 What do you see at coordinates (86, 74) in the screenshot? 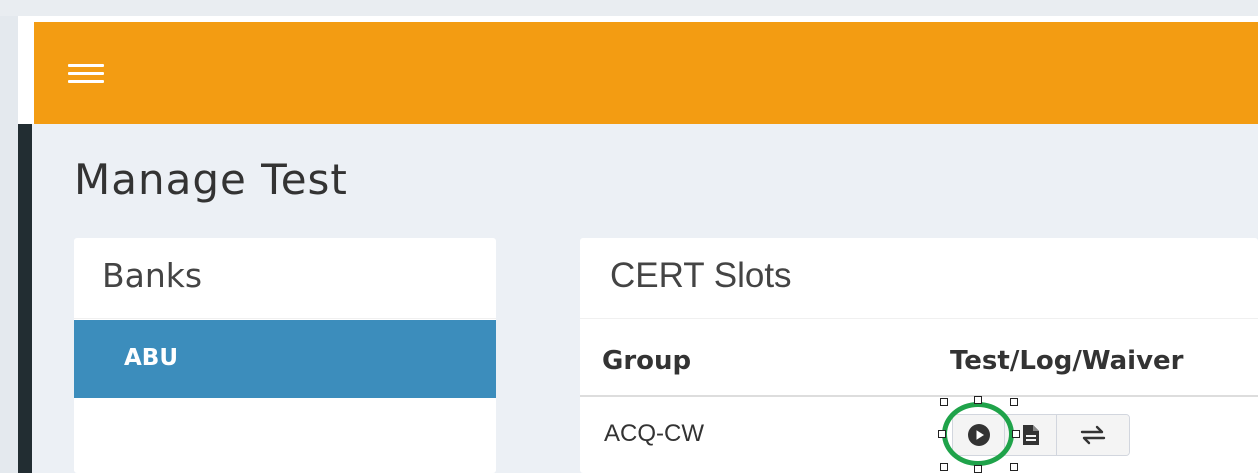
I see `sidebar-toggle-button` at bounding box center [86, 74].